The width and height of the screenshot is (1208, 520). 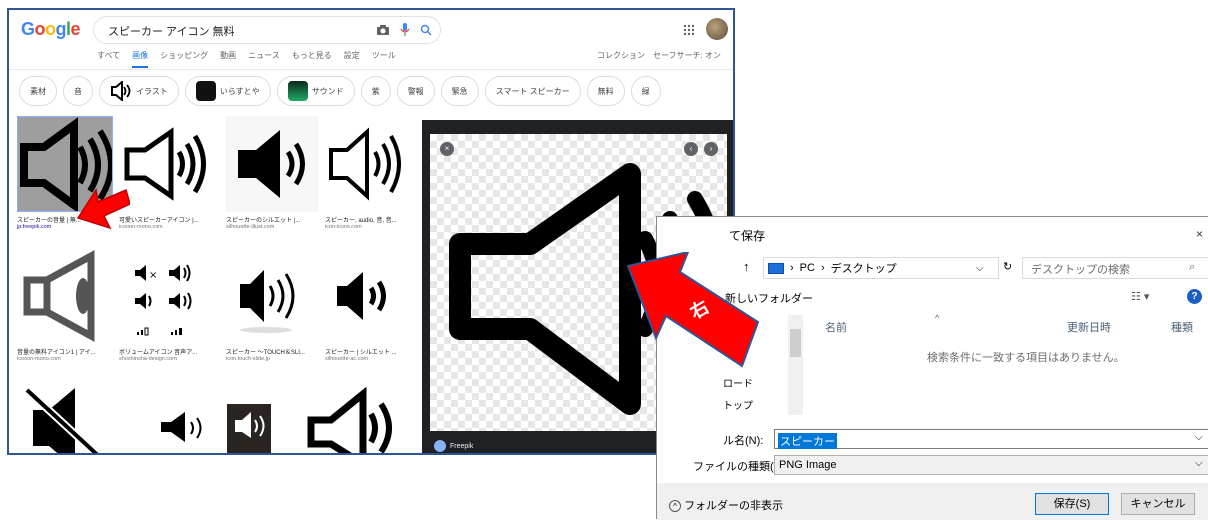 I want to click on tab-images: 画像, so click(x=140, y=59).